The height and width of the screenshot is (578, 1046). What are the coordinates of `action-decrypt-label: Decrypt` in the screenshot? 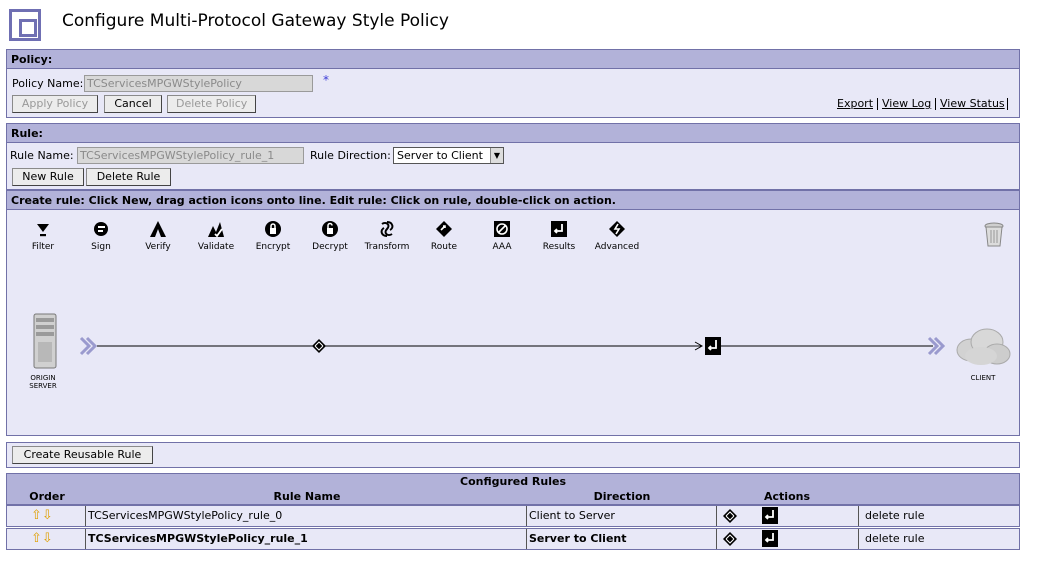 It's located at (330, 247).